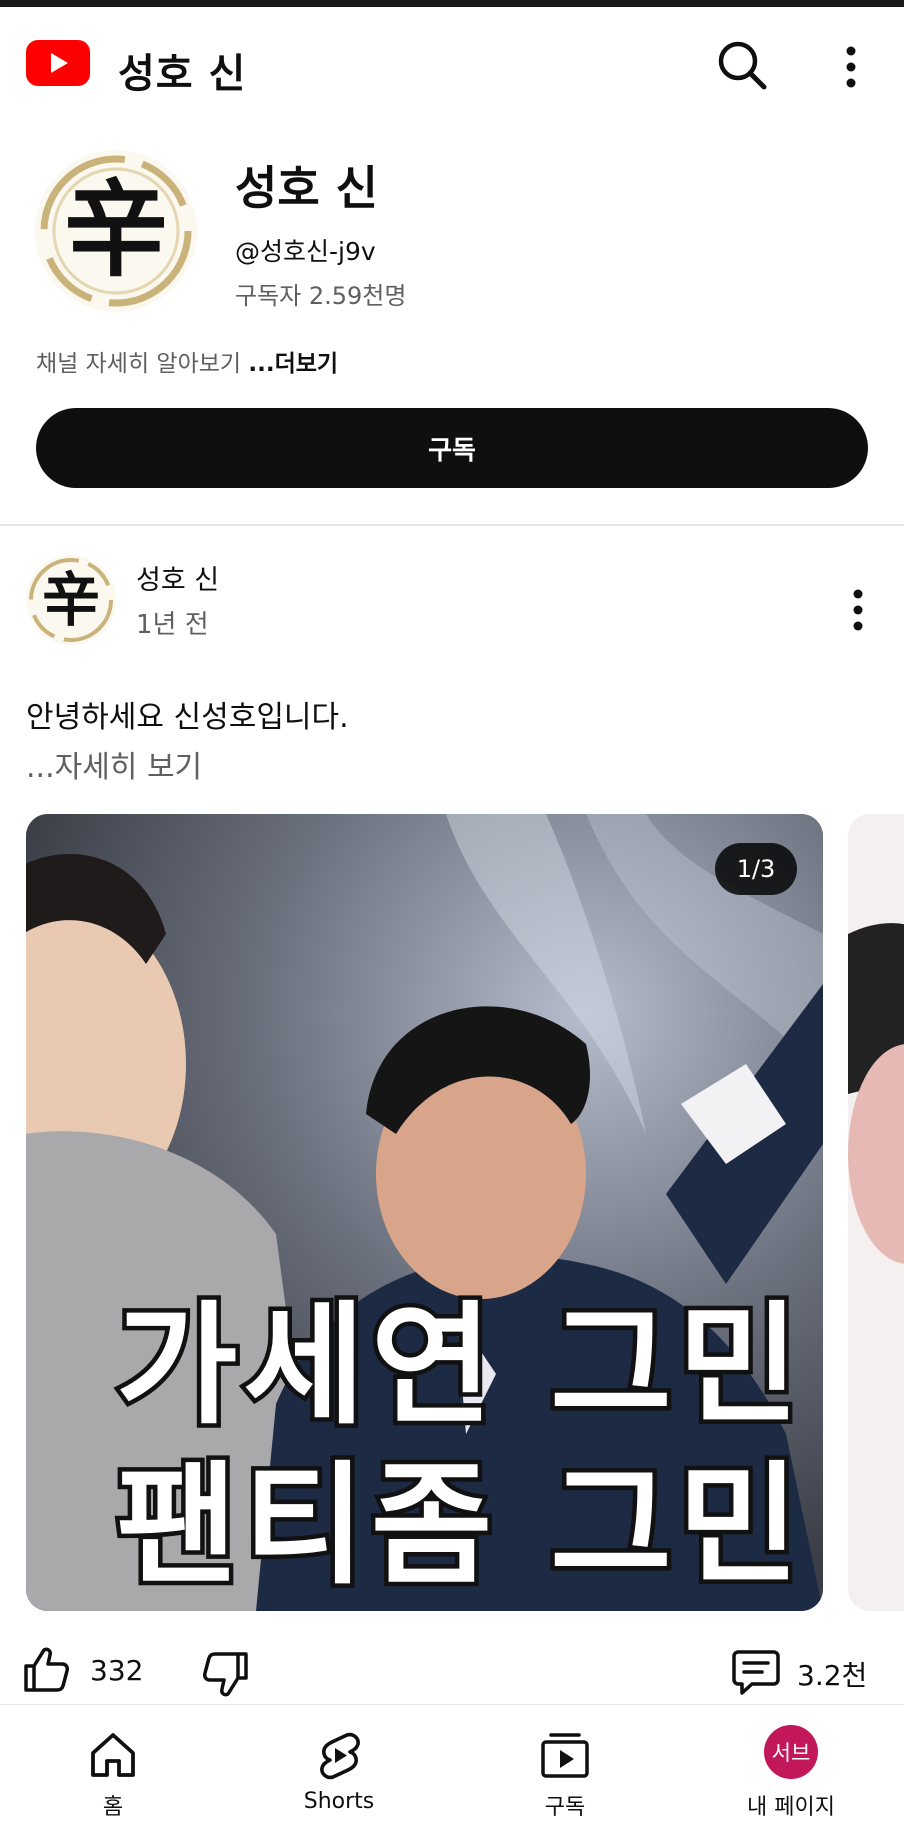 The width and height of the screenshot is (904, 1830). What do you see at coordinates (306, 188) in the screenshot?
I see `channel-name: 성호 신` at bounding box center [306, 188].